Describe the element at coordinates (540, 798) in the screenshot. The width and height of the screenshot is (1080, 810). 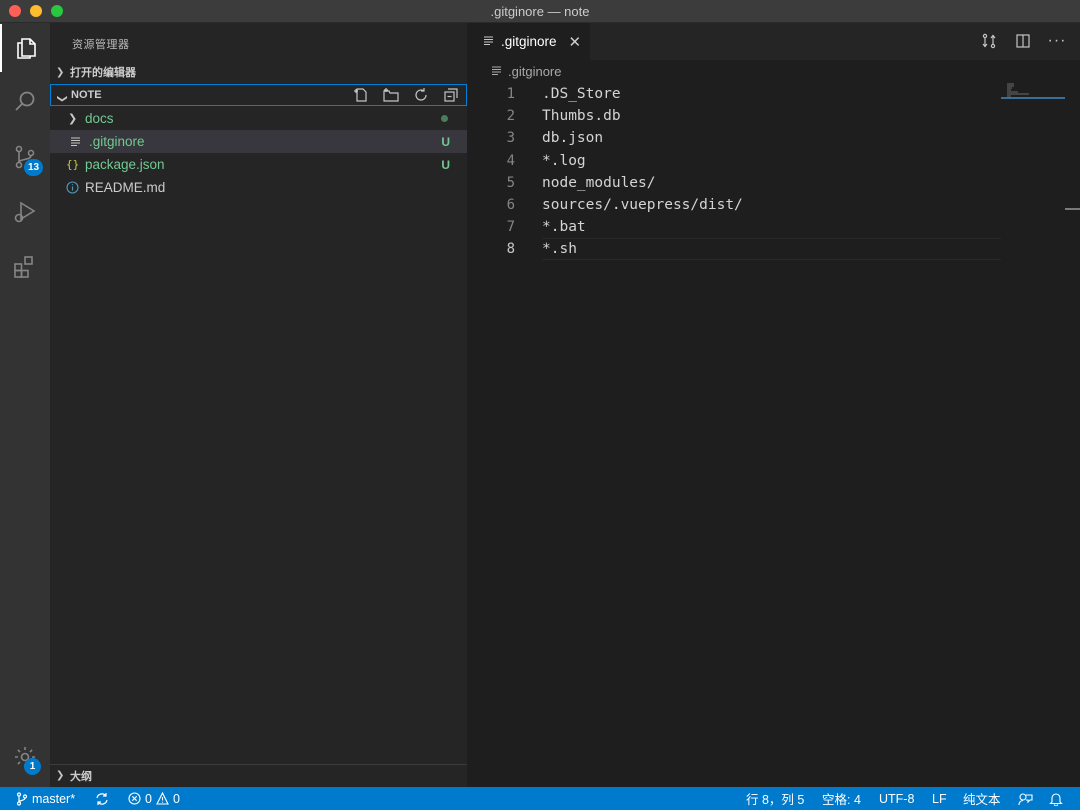
I see `status-bar: master* 0 0 行 8，列 5 空格: 4 UTF-8 LF 纯文本` at that location.